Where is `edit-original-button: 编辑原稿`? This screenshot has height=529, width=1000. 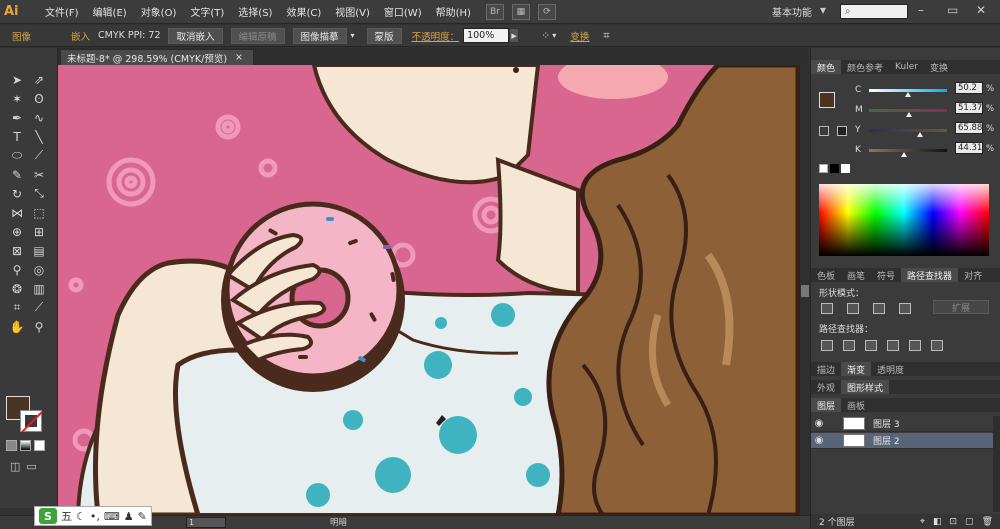 edit-original-button: 编辑原稿 is located at coordinates (257, 35).